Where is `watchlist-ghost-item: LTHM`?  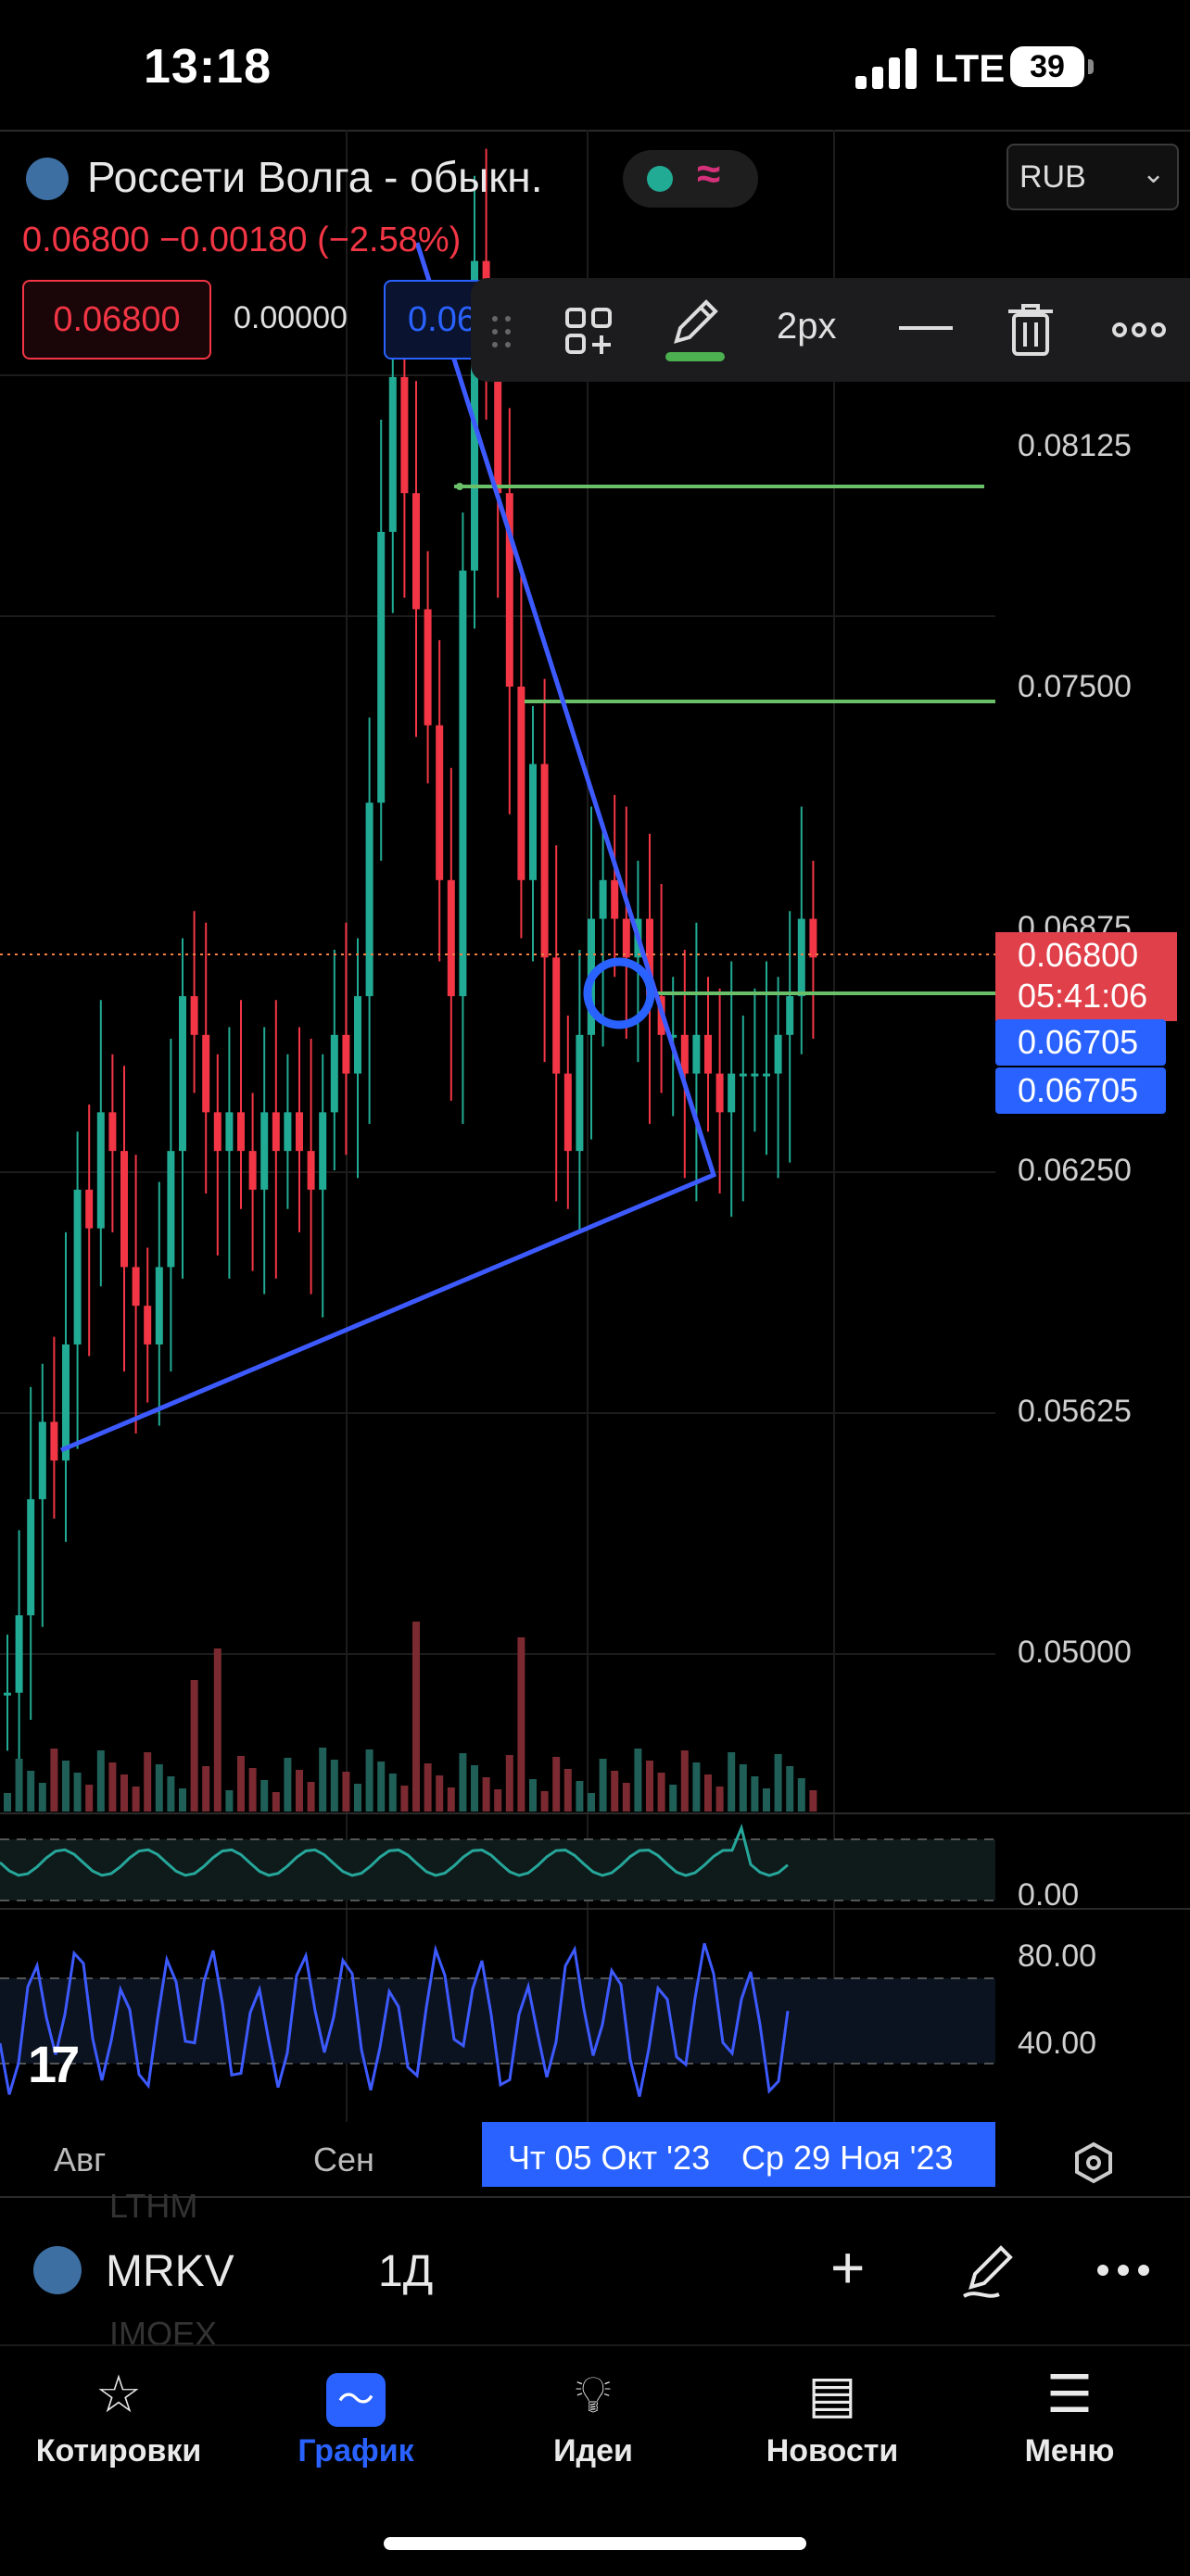 watchlist-ghost-item: LTHM is located at coordinates (153, 2206).